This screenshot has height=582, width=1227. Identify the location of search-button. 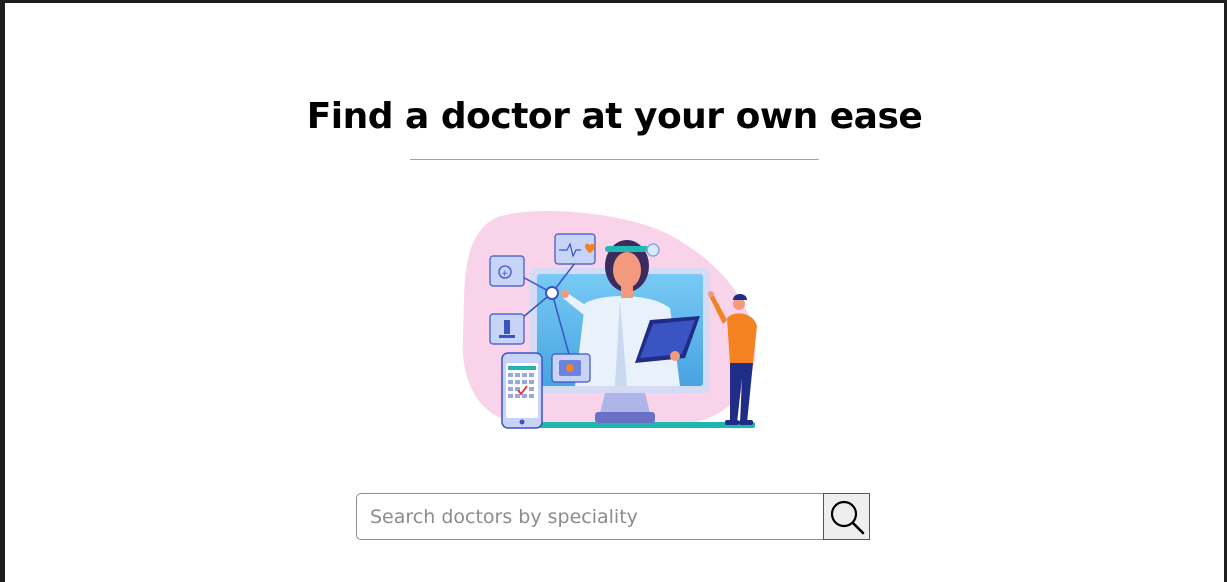
(846, 516).